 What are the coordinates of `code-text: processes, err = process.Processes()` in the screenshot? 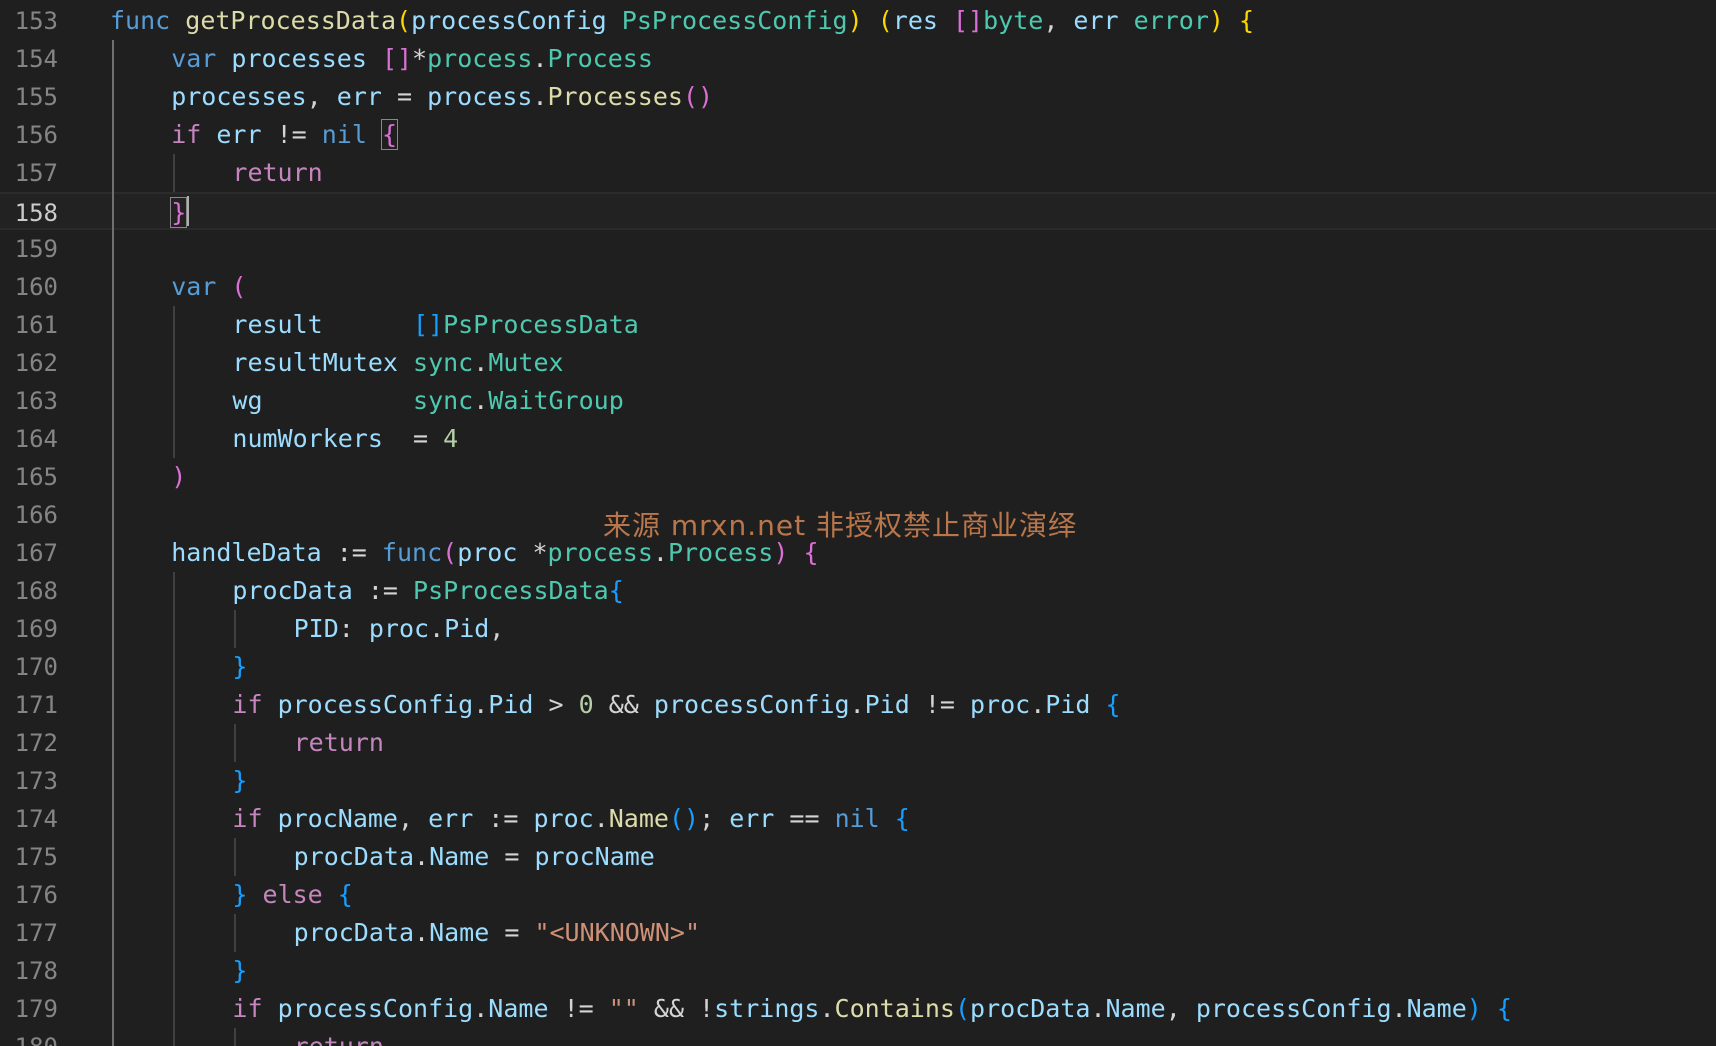 It's located at (442, 97).